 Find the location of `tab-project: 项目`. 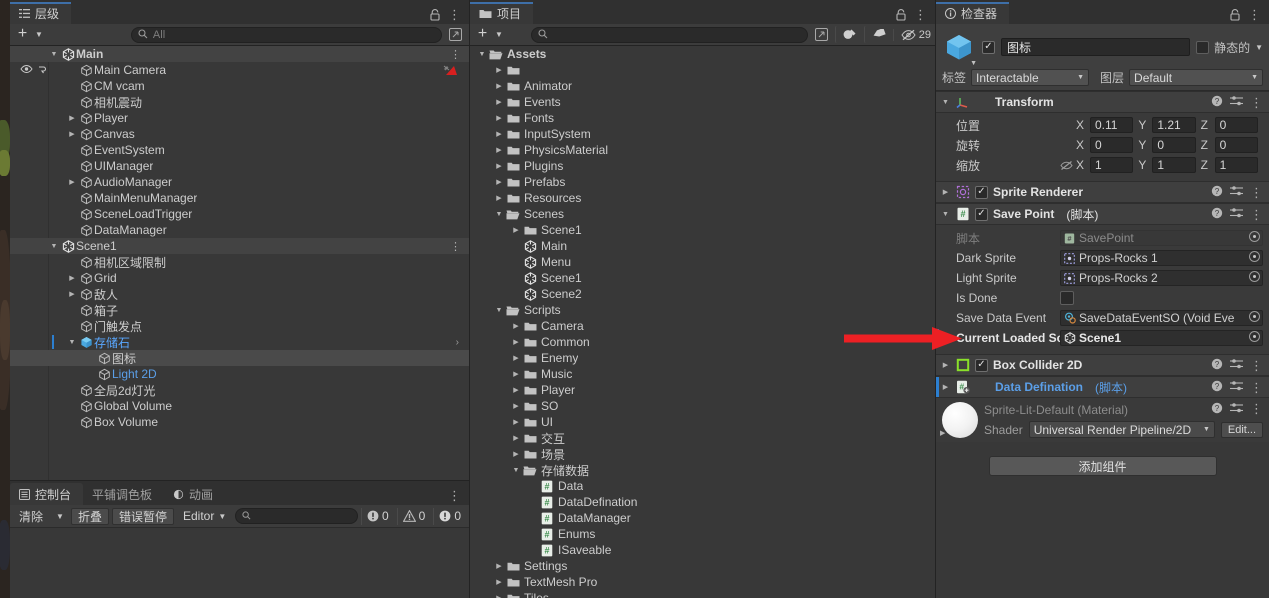

tab-project: 项目 is located at coordinates (502, 13).